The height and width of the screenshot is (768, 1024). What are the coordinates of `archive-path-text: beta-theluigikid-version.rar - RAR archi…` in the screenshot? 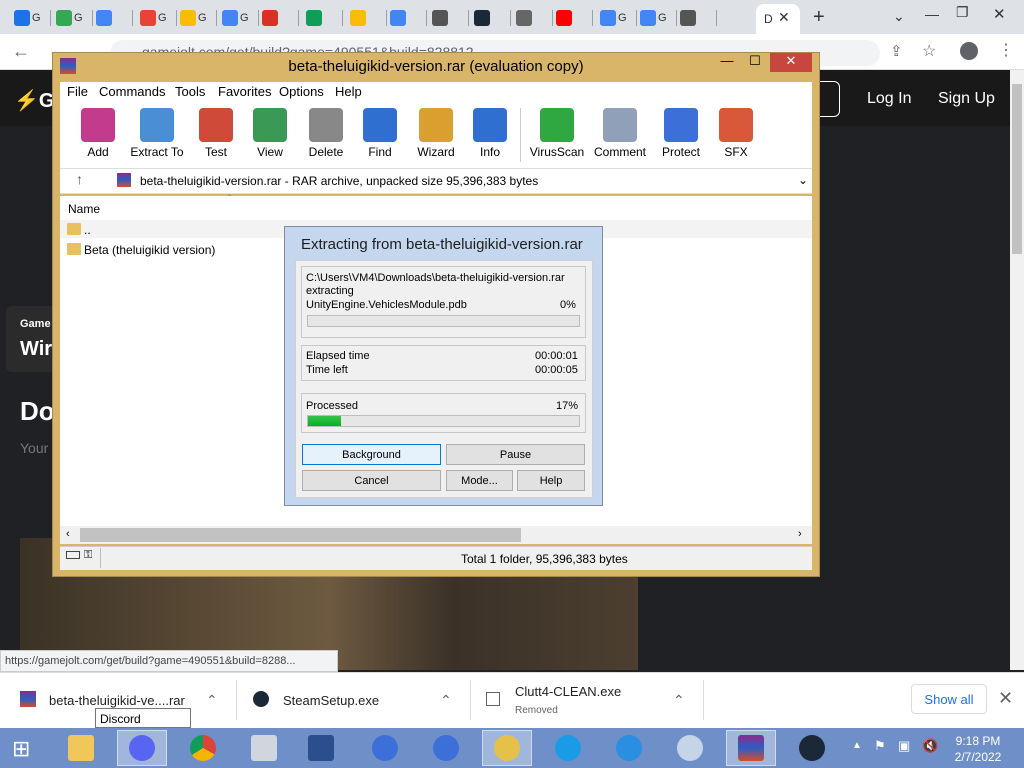 It's located at (339, 181).